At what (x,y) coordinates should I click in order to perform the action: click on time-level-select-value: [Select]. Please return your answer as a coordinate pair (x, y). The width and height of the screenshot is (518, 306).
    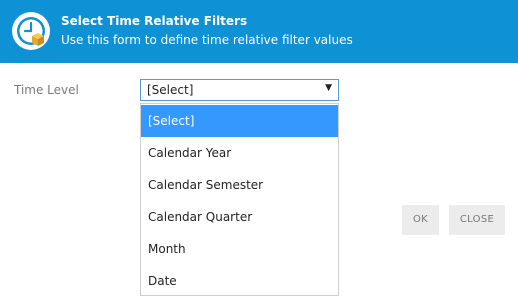
    Looking at the image, I should click on (170, 90).